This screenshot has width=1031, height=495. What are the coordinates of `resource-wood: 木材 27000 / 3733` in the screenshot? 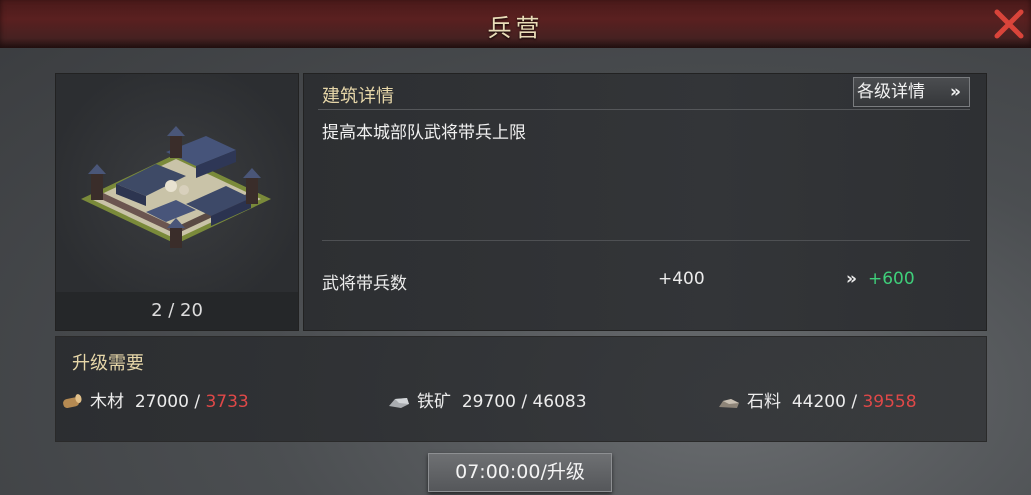 It's located at (154, 399).